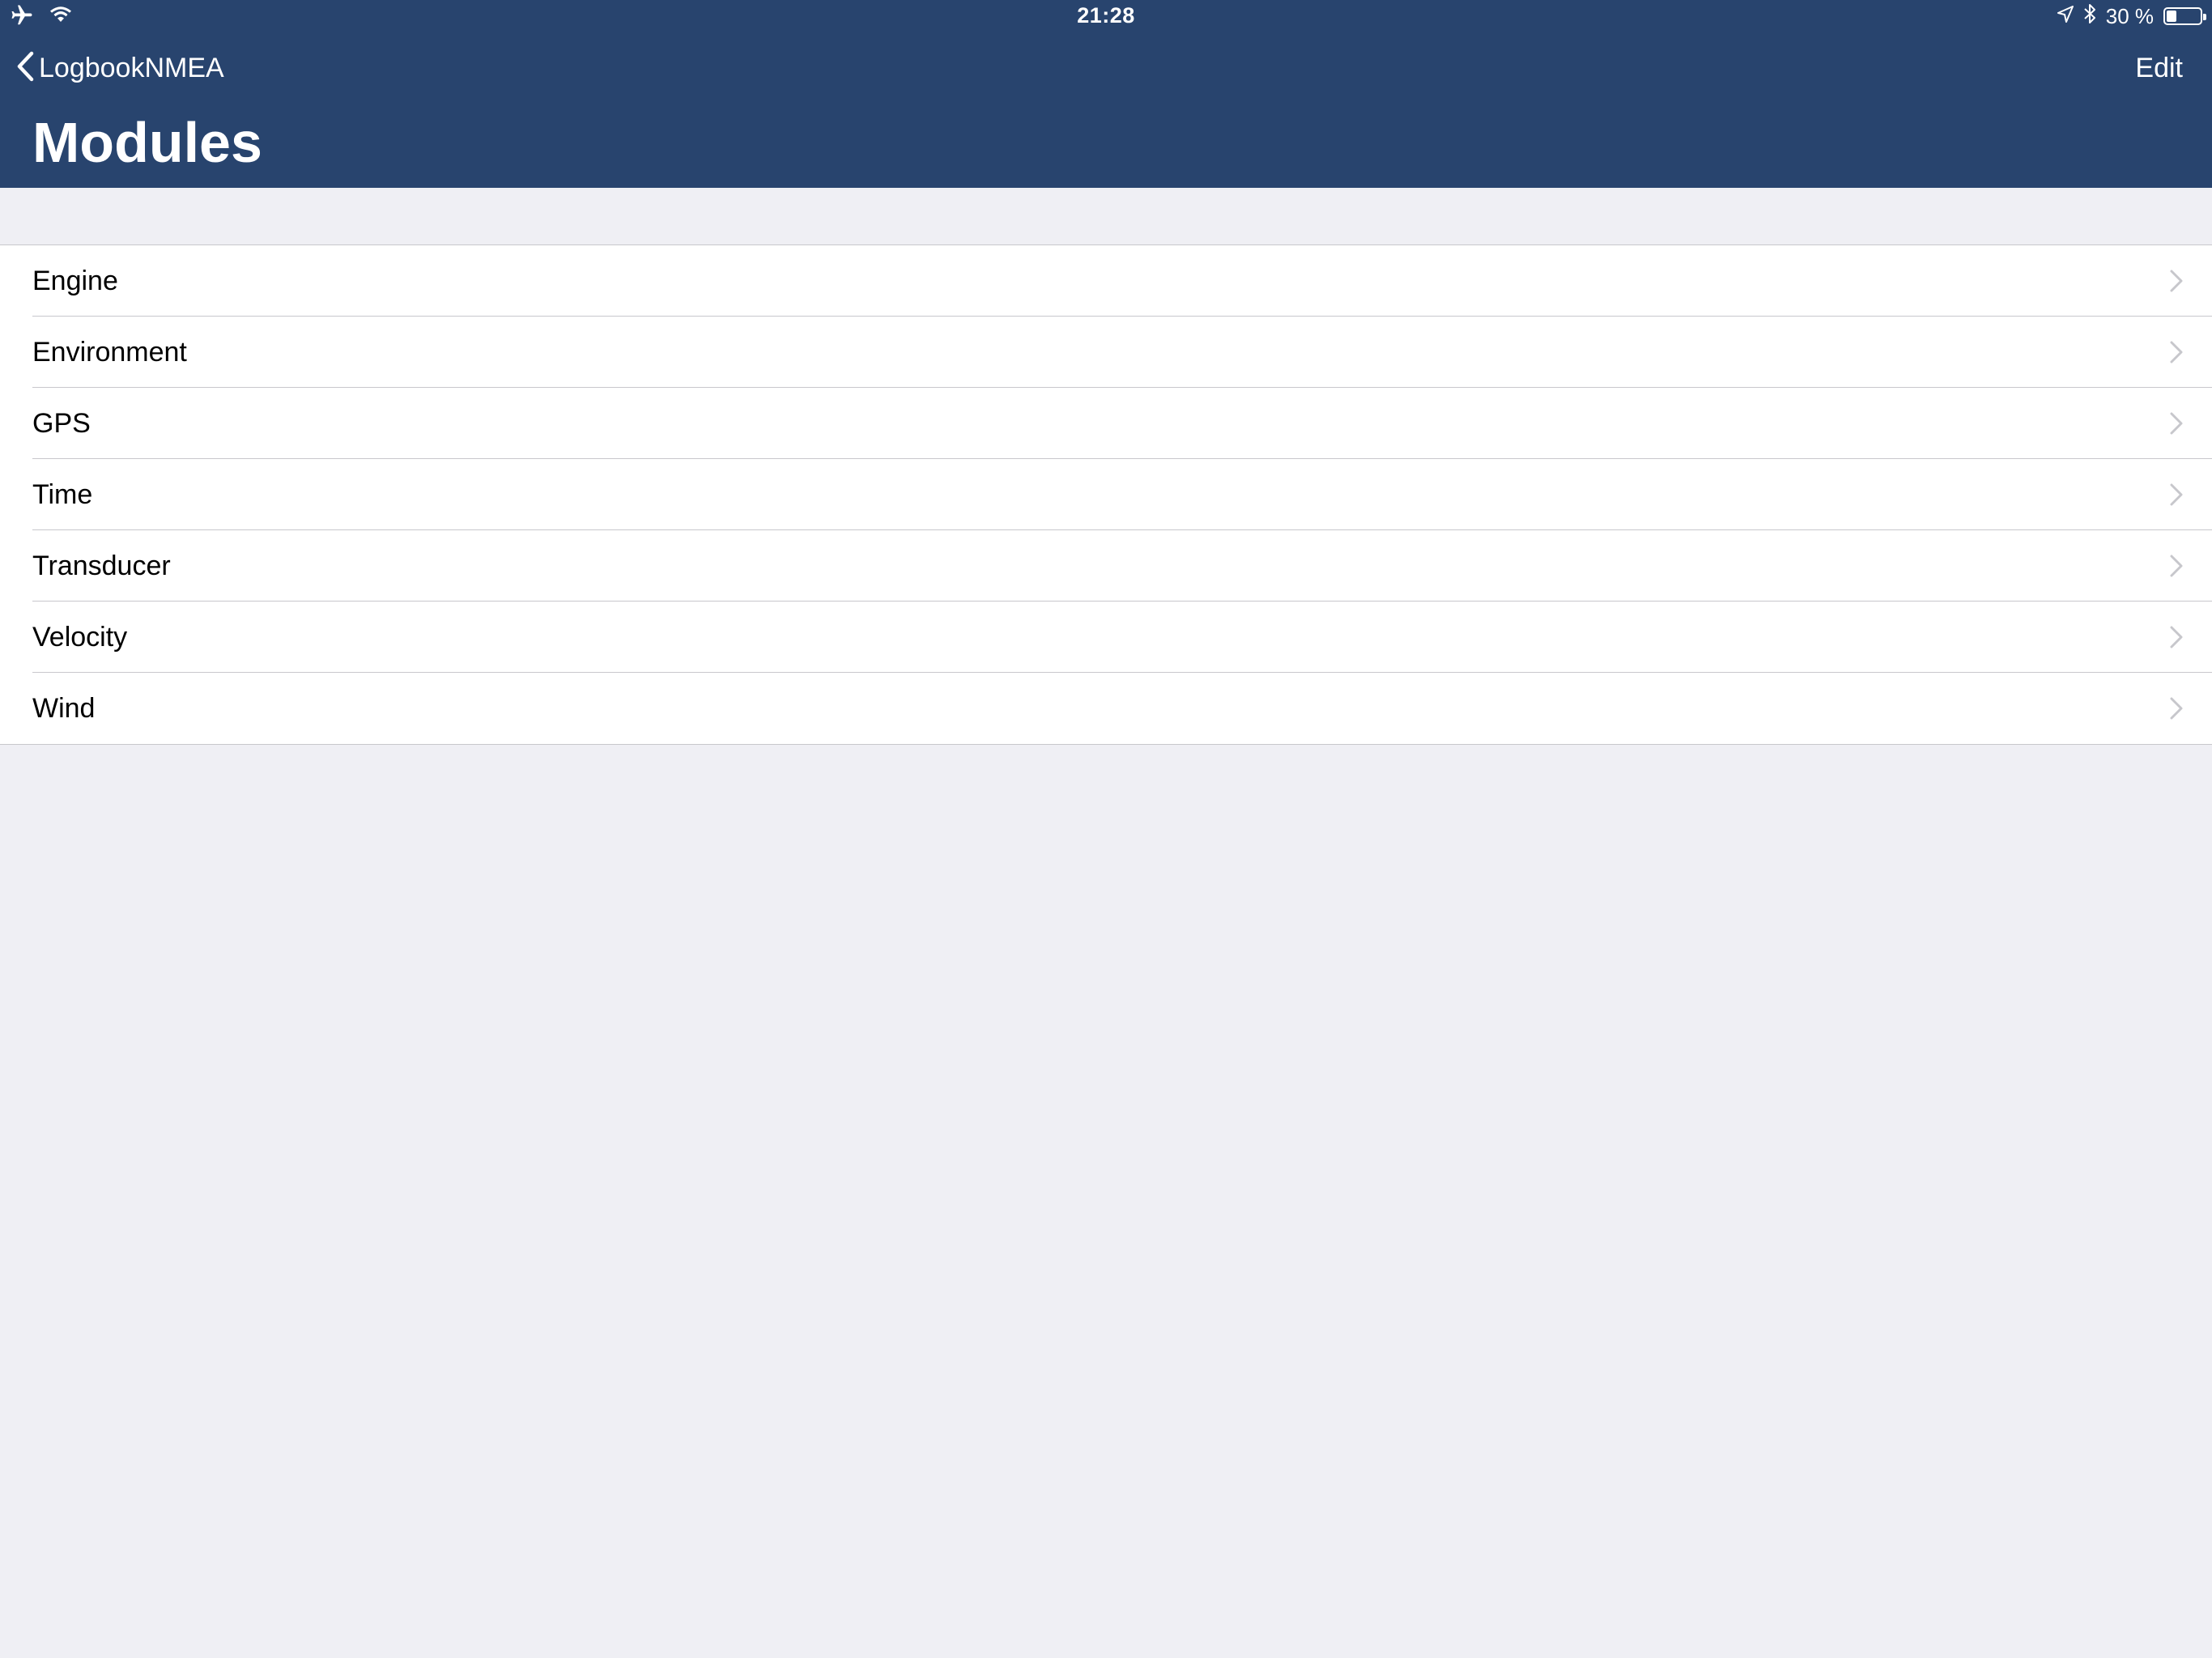  I want to click on list-item-label: Velocity, so click(80, 637).